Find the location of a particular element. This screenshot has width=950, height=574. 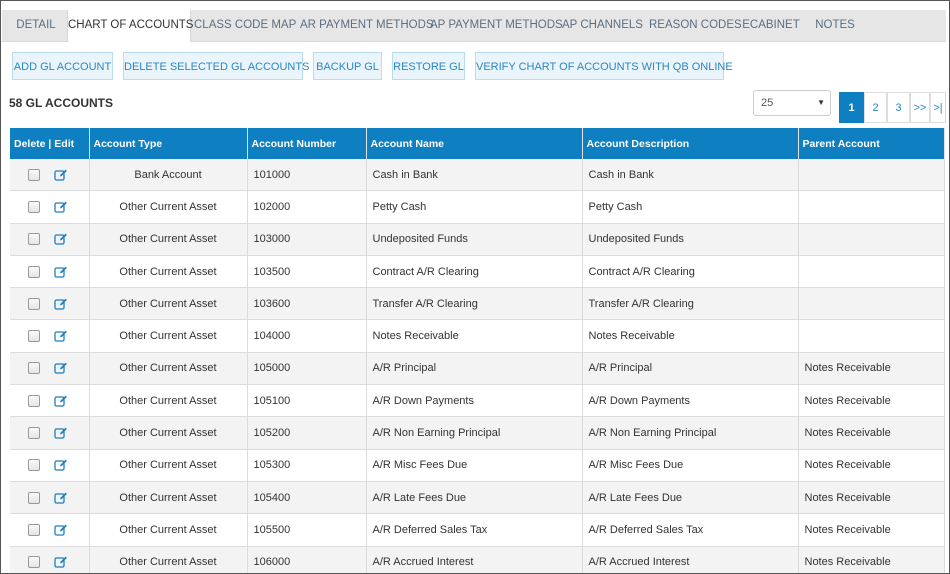

account-number-cell: 105400 is located at coordinates (307, 498).